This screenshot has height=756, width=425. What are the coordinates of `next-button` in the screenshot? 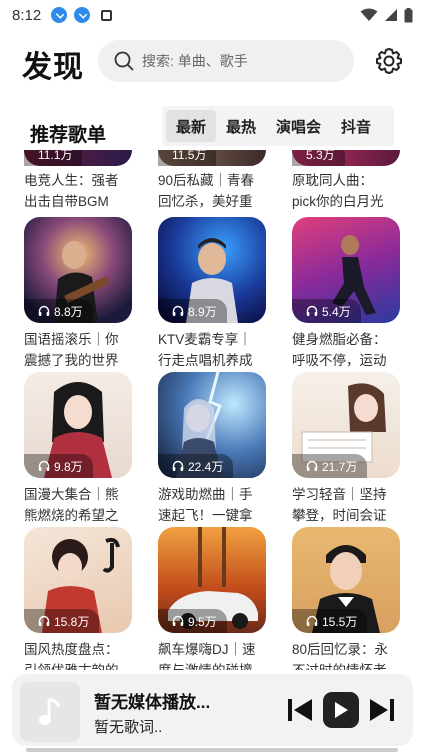 It's located at (382, 710).